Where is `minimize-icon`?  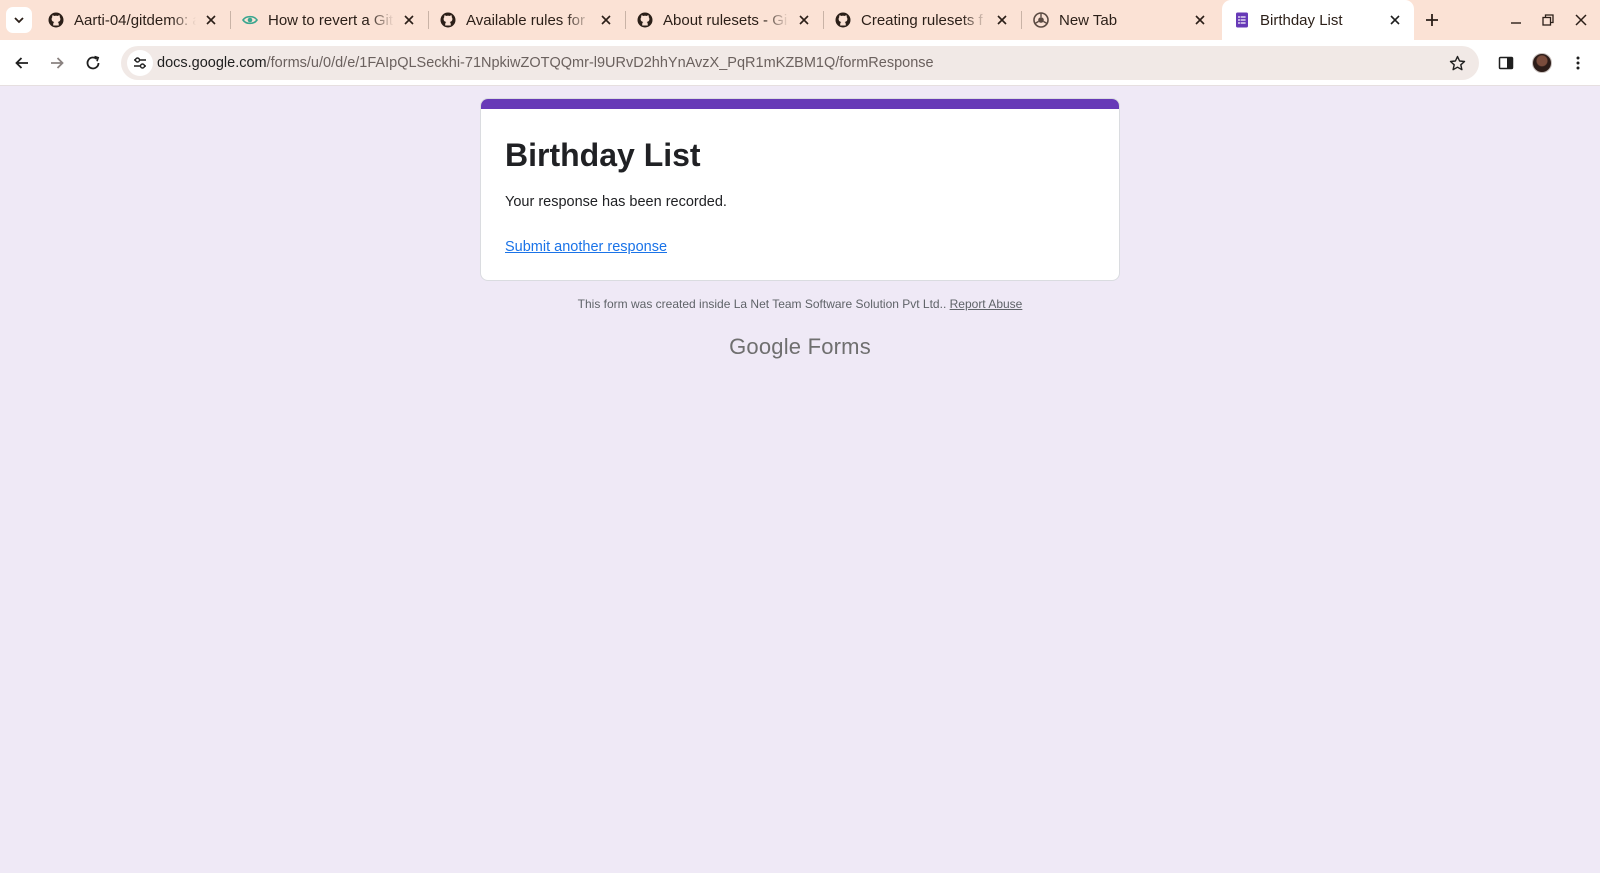
minimize-icon is located at coordinates (1516, 23).